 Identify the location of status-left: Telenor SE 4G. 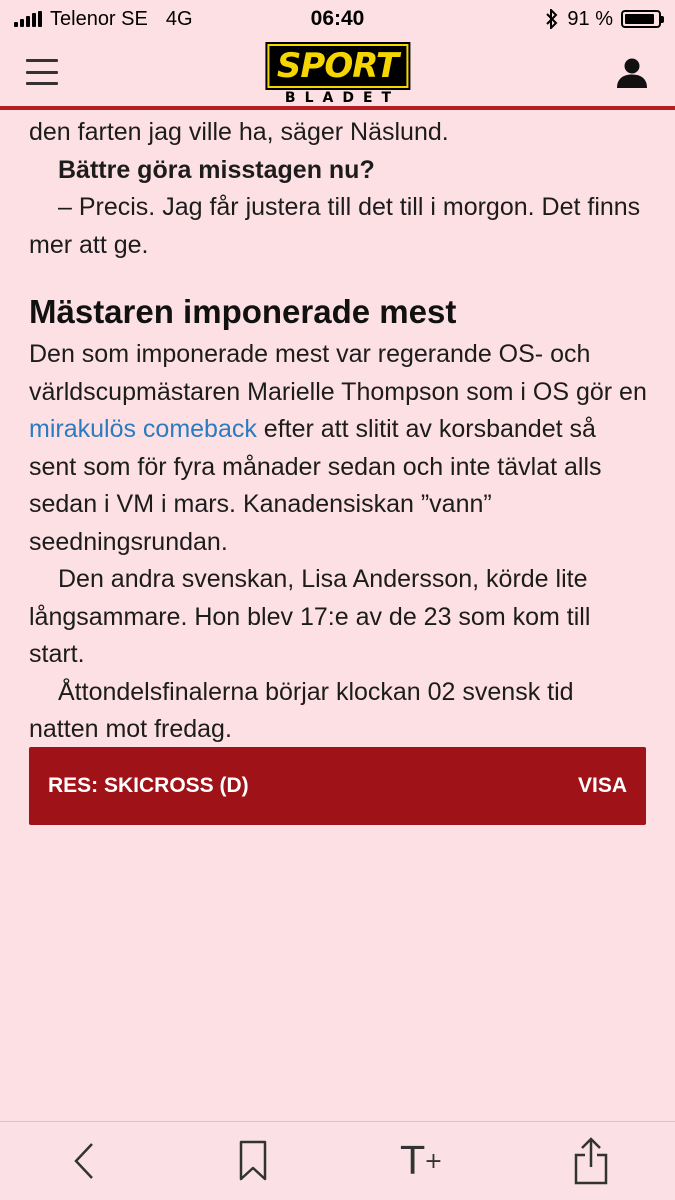
(103, 19).